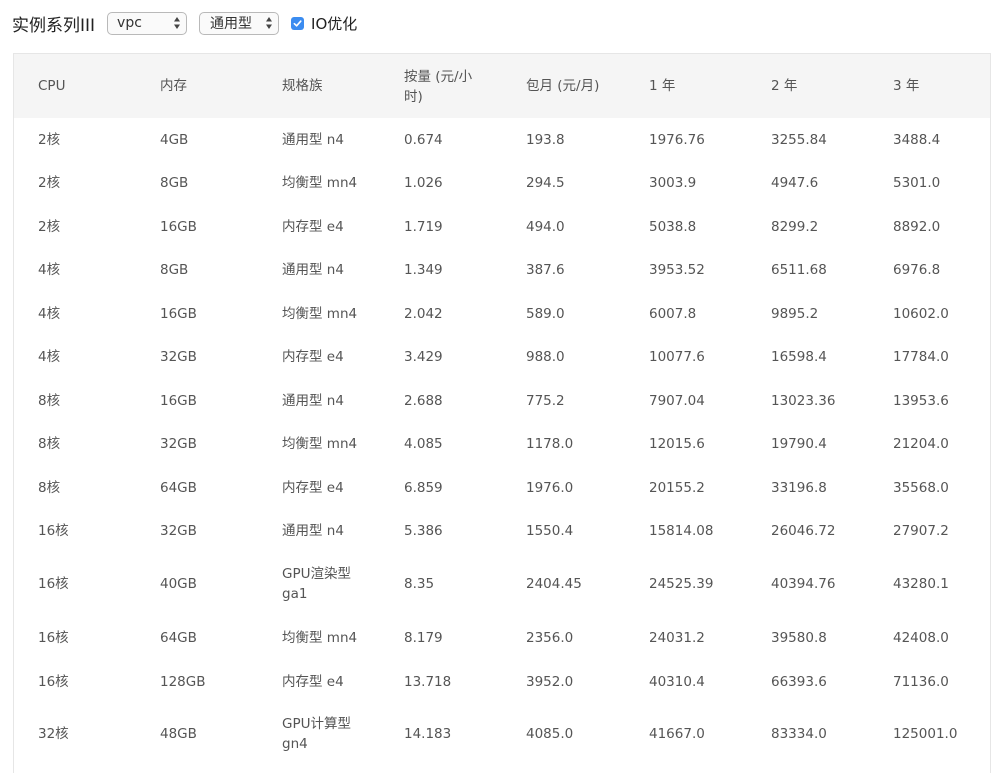 Image resolution: width=1000 pixels, height=773 pixels. What do you see at coordinates (550, 734) in the screenshot?
I see `cell-monthly: 4085.0` at bounding box center [550, 734].